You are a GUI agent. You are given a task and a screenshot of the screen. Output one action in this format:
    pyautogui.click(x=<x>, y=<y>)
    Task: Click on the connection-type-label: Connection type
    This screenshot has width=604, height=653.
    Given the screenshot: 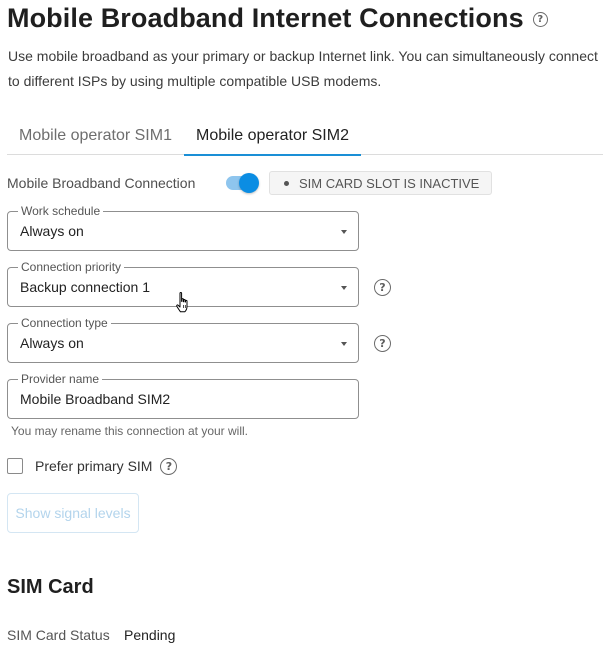 What is the action you would take?
    pyautogui.click(x=64, y=323)
    